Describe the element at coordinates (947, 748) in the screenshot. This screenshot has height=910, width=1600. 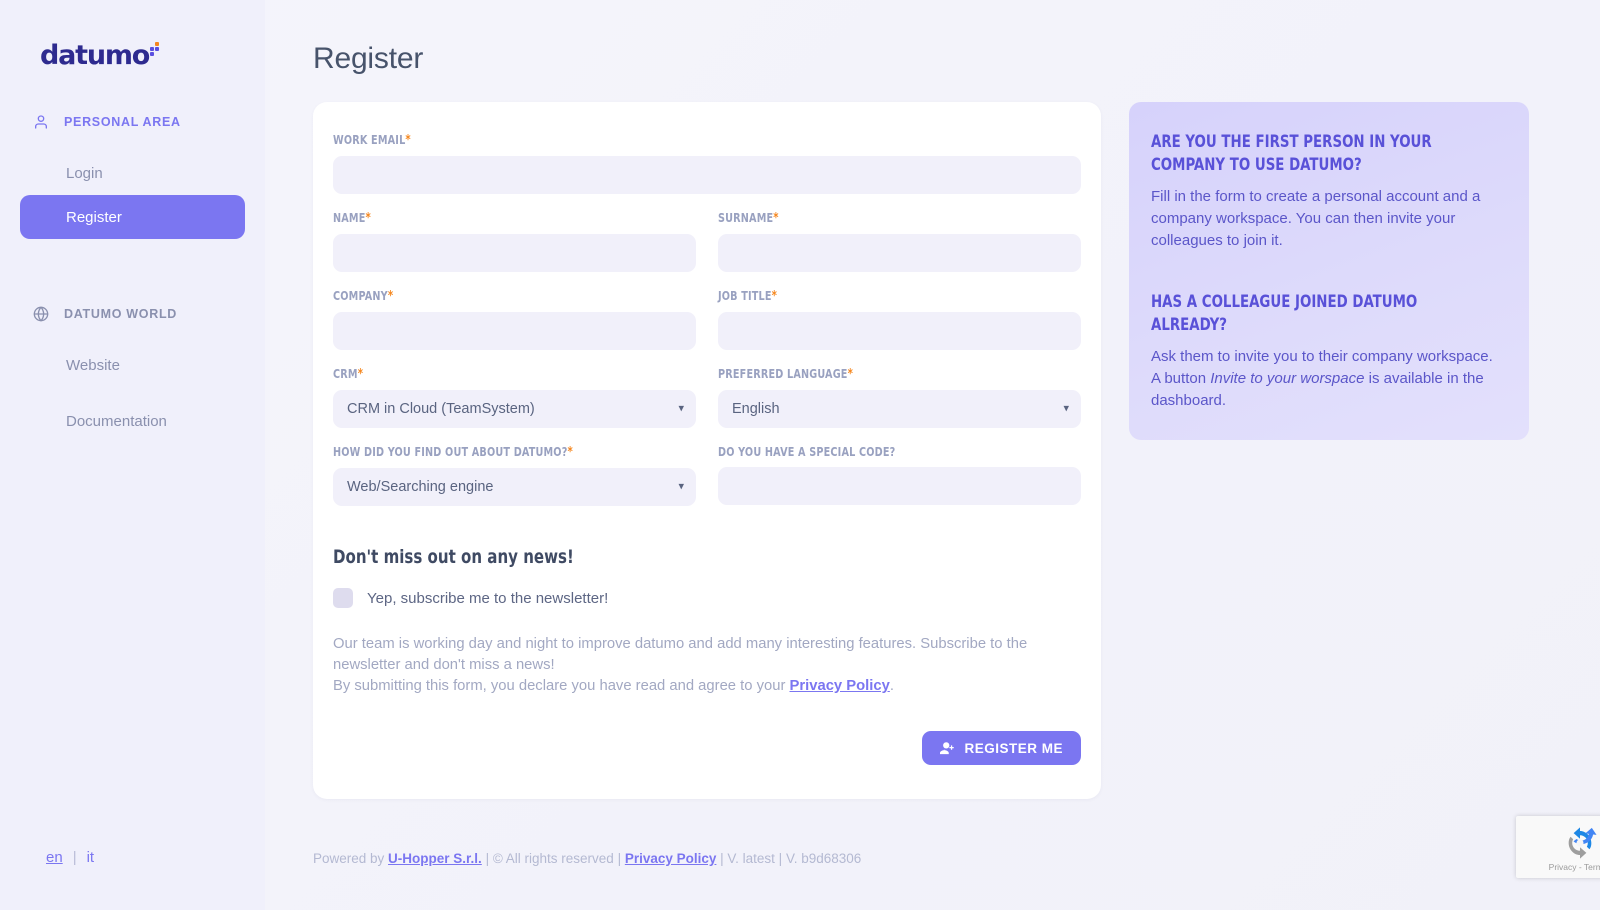
I see `user-plus-icon` at that location.